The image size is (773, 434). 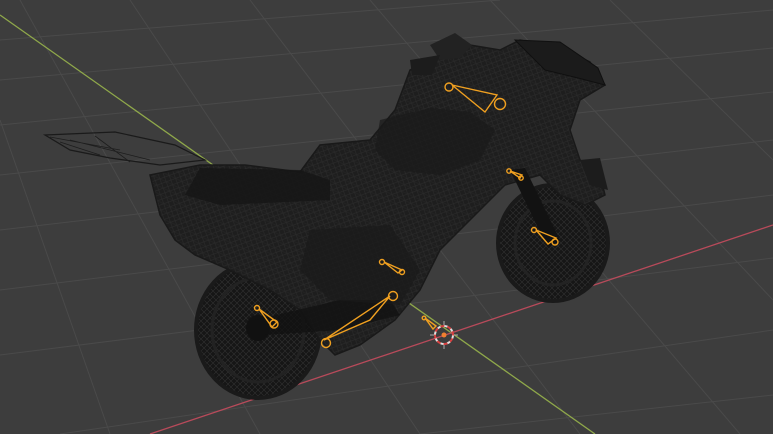 I want to click on bone-root, so click(x=429, y=323).